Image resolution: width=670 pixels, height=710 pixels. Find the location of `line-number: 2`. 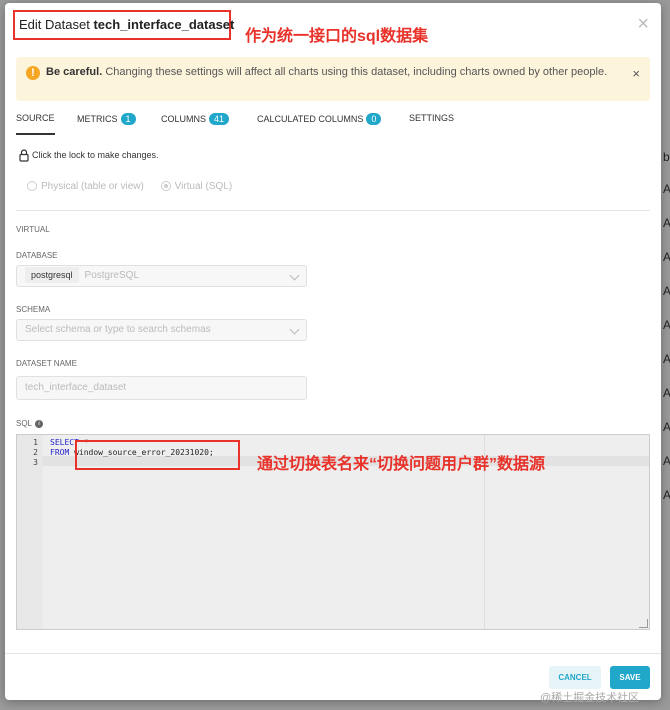

line-number: 2 is located at coordinates (35, 452).